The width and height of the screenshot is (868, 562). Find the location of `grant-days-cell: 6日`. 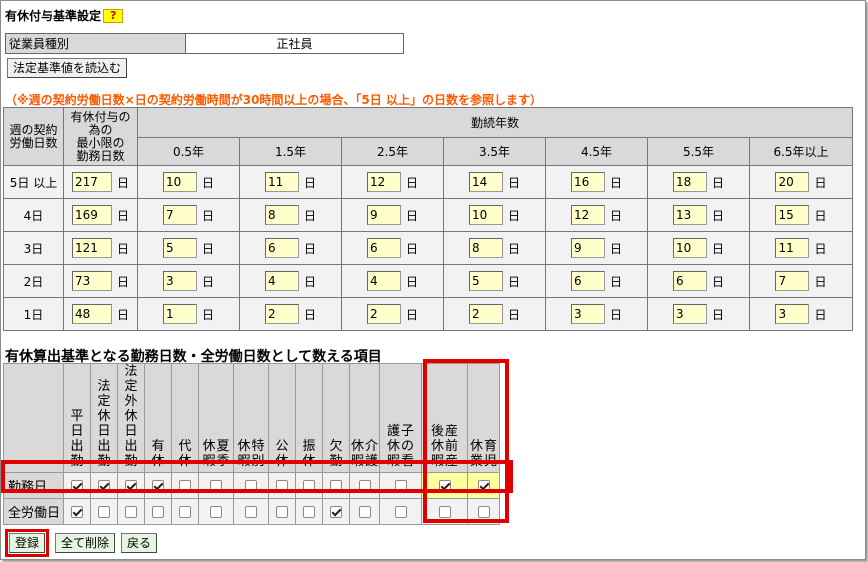

grant-days-cell: 6日 is located at coordinates (392, 248).